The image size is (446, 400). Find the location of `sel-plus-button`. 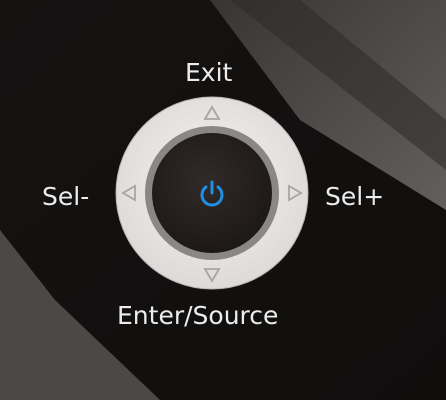

sel-plus-button is located at coordinates (293, 195).